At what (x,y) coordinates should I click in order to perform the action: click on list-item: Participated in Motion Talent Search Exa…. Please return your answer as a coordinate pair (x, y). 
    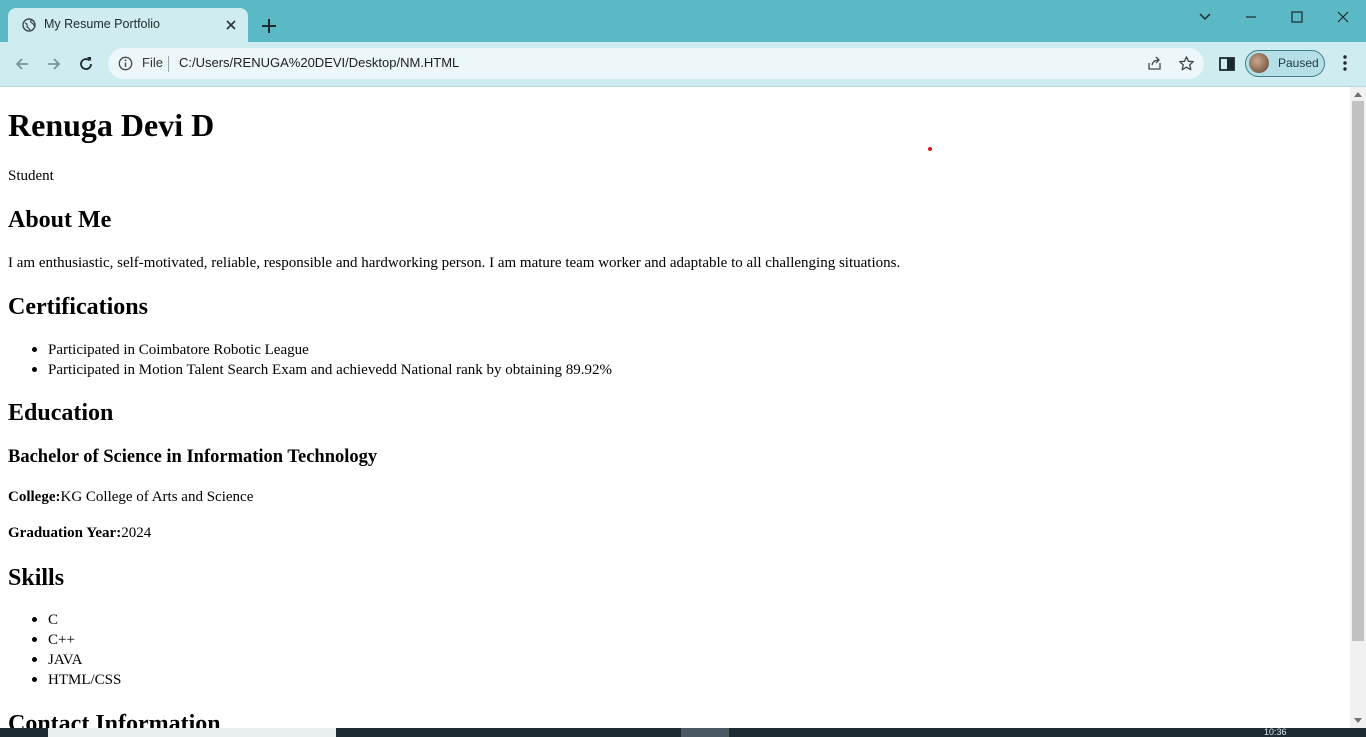
    Looking at the image, I should click on (310, 370).